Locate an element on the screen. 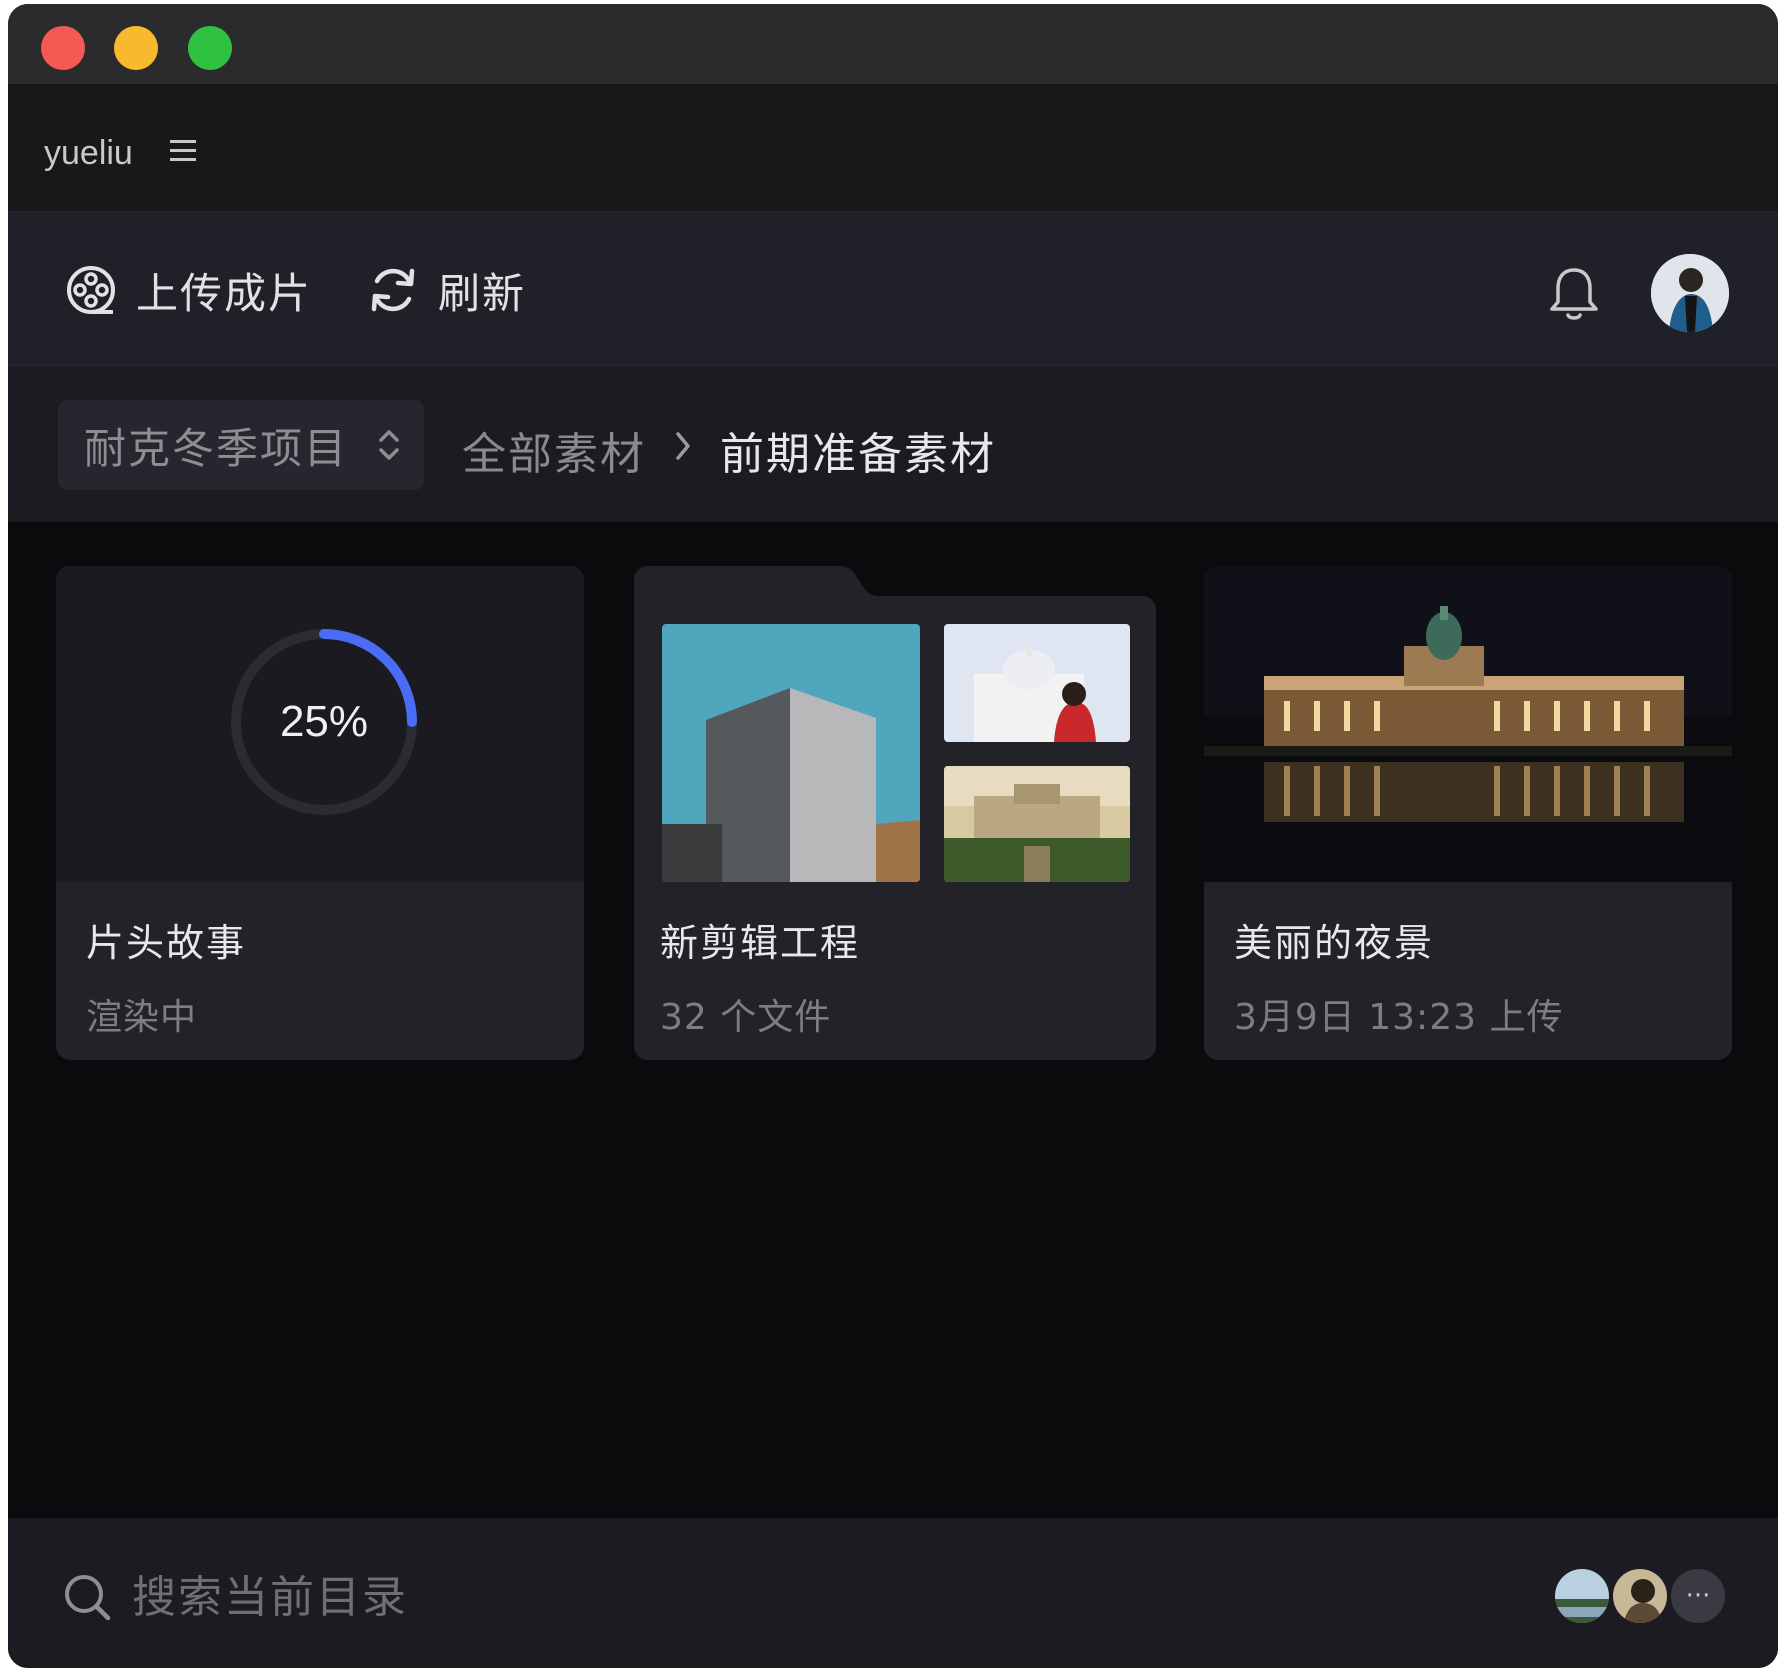 Image resolution: width=1780 pixels, height=1672 pixels. card-title: 片头故事 is located at coordinates (166, 943).